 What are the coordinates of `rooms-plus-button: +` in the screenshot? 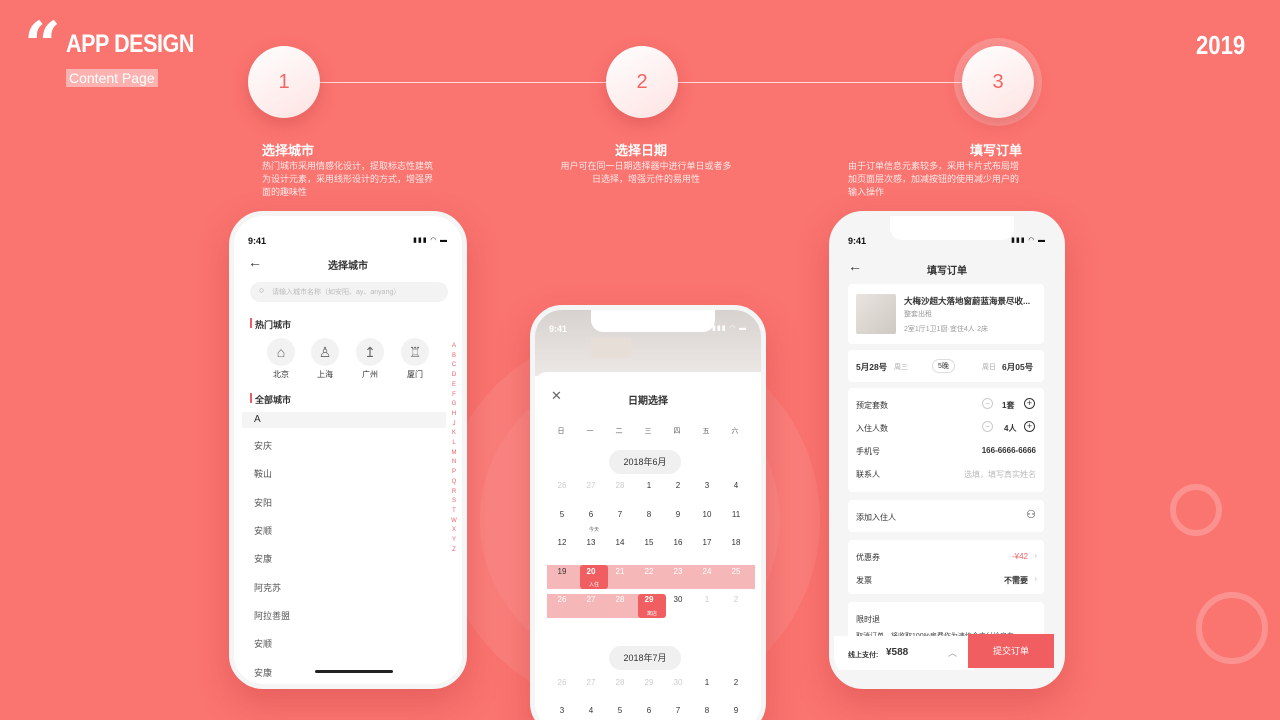 It's located at (1029, 403).